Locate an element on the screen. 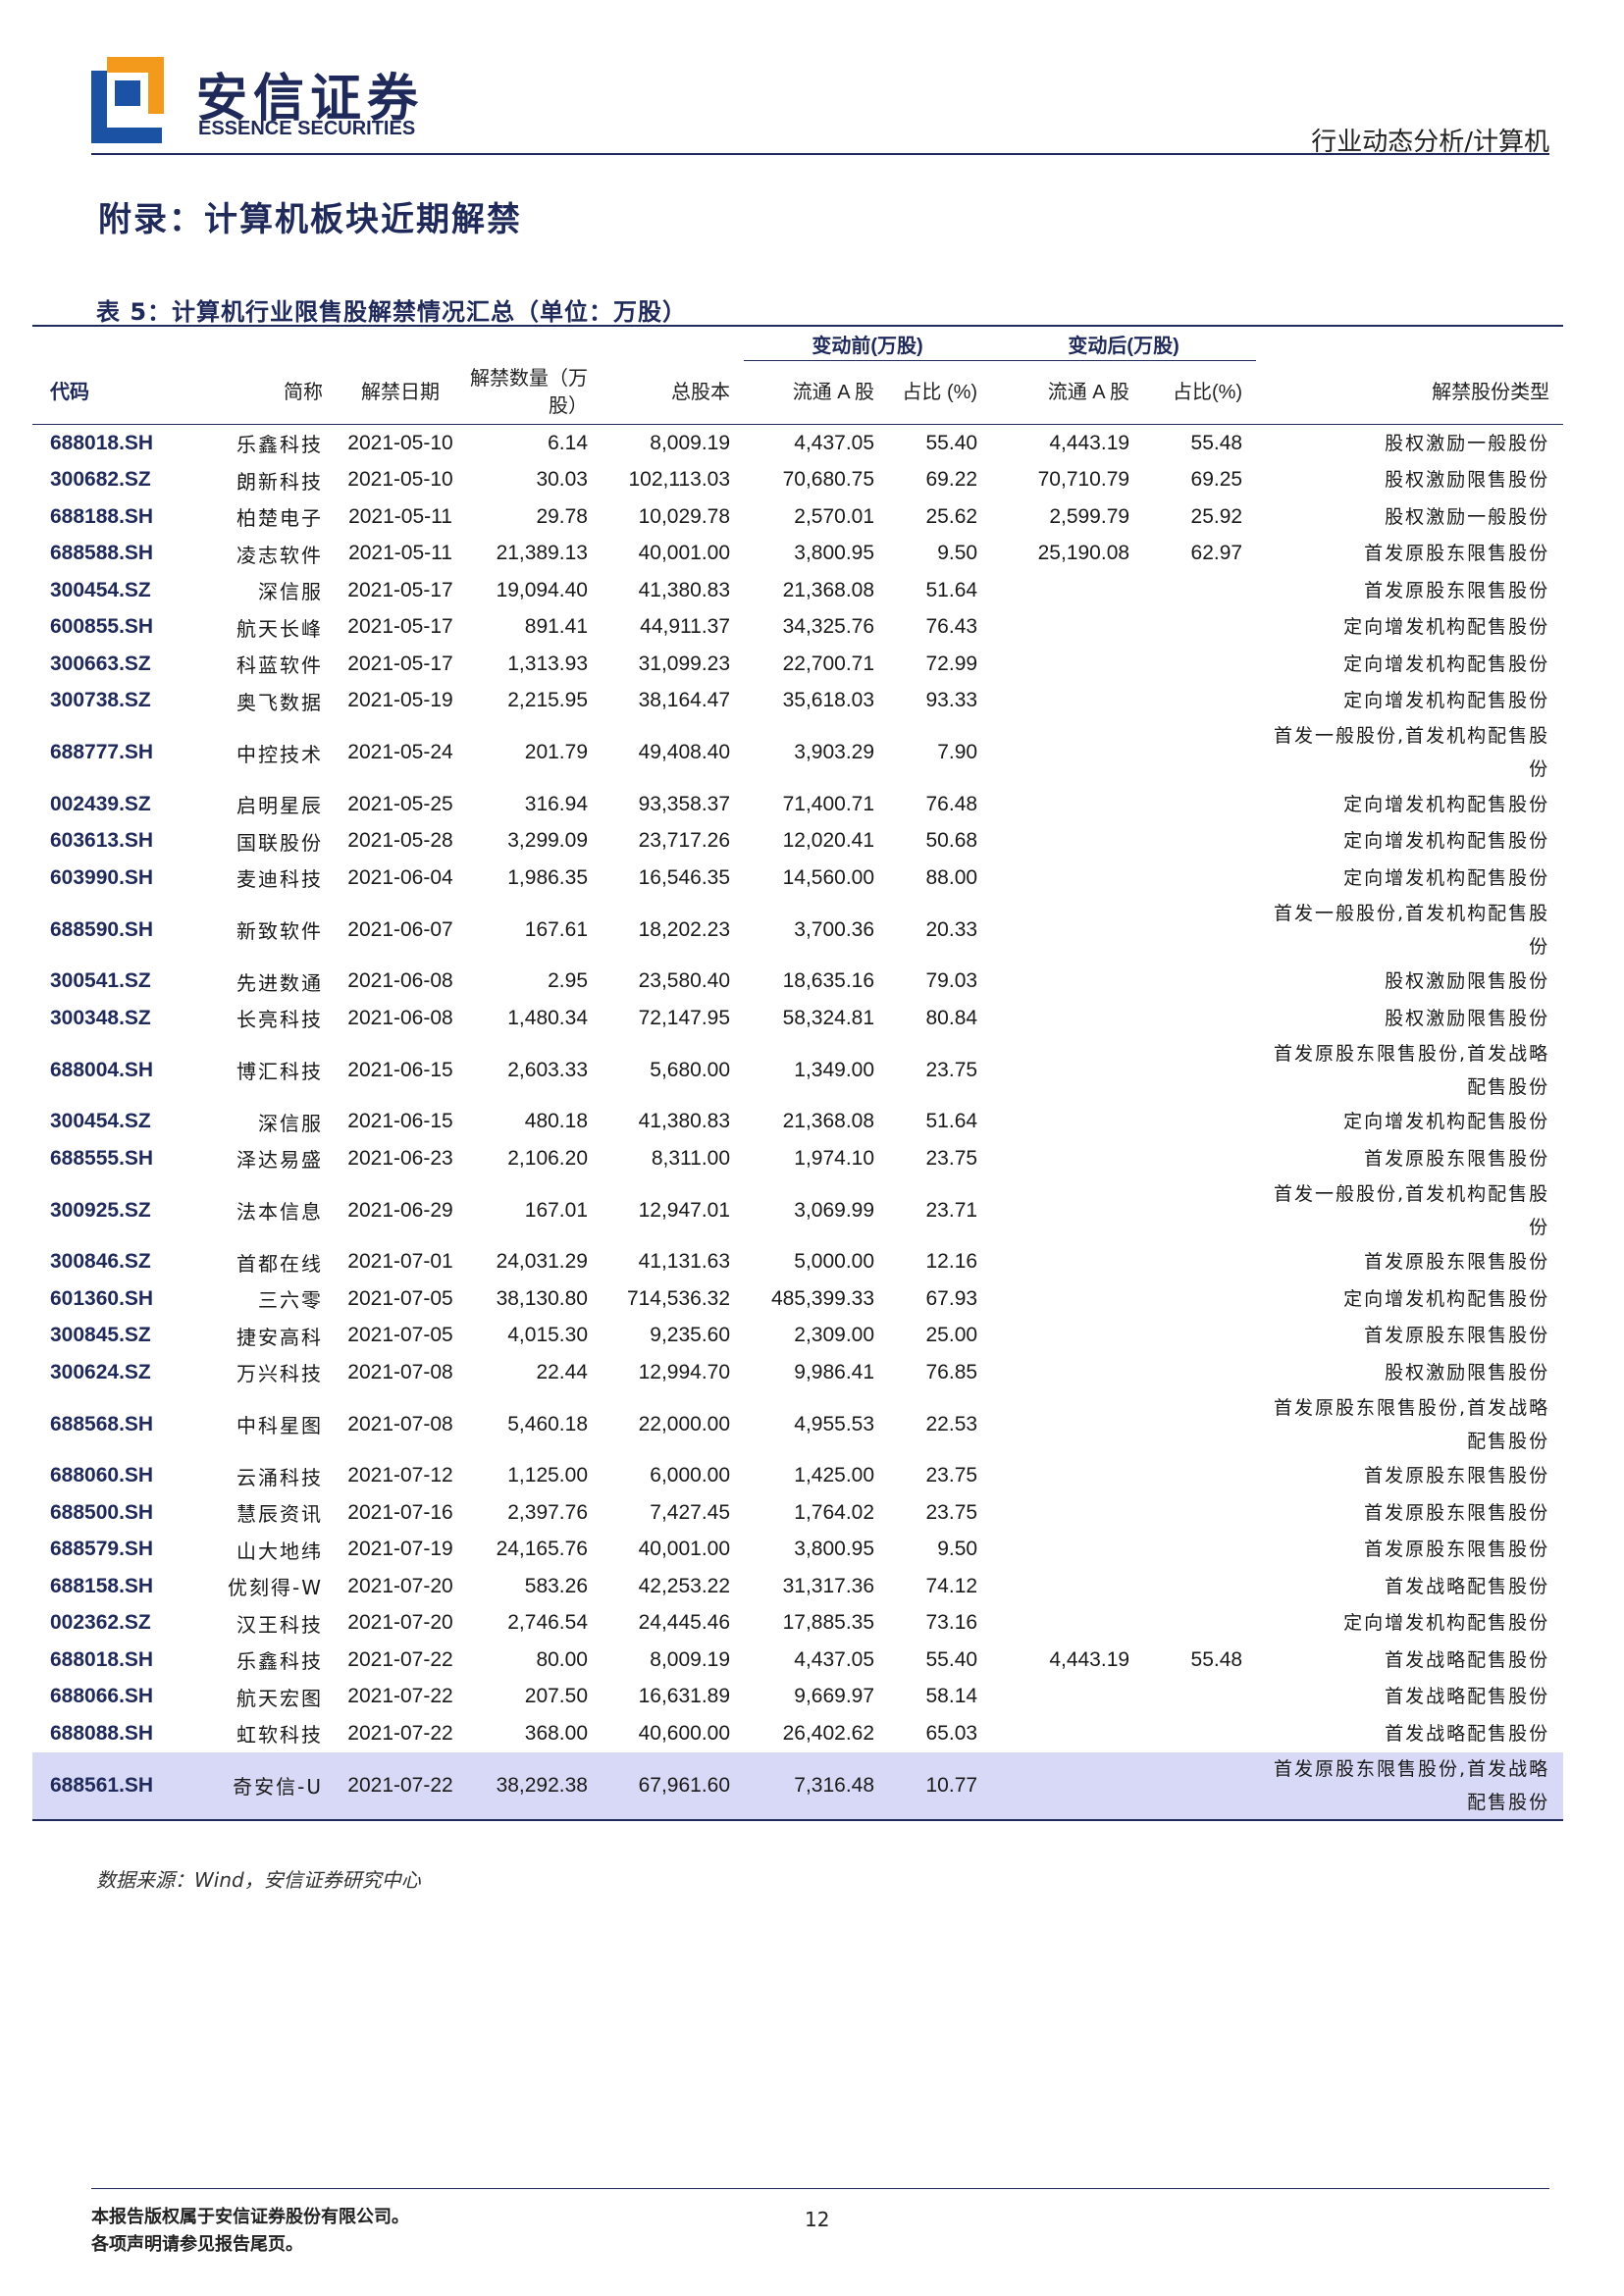 Image resolution: width=1624 pixels, height=2296 pixels. stock-code-cell: 002362.SZ is located at coordinates (100, 1623).